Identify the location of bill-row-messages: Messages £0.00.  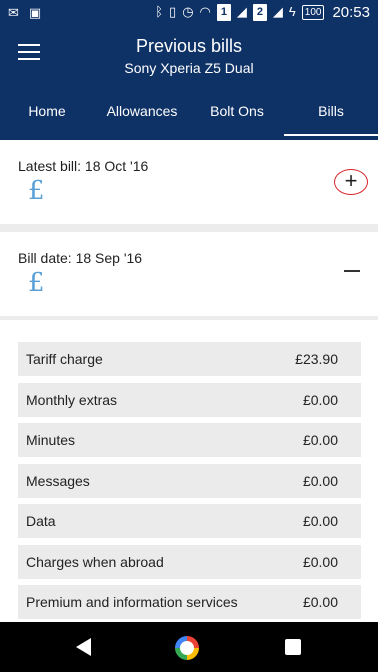
(189, 481).